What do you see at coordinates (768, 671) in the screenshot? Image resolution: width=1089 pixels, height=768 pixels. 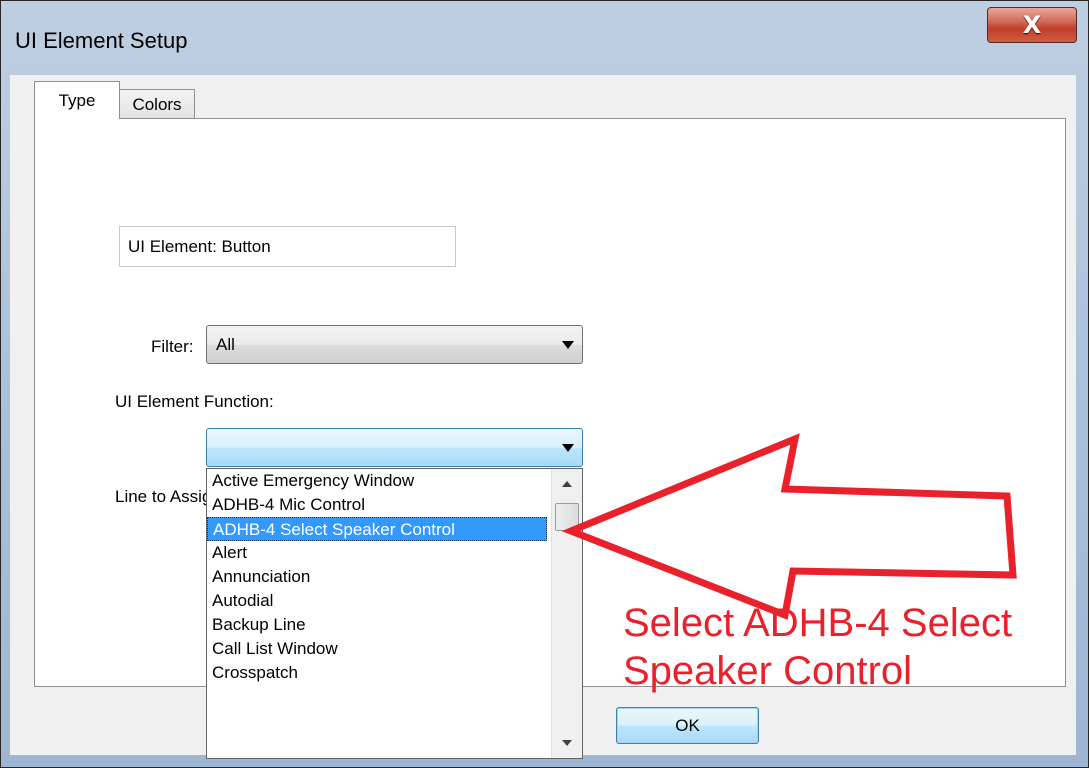 I see `annotation-line-2: Speaker Control` at bounding box center [768, 671].